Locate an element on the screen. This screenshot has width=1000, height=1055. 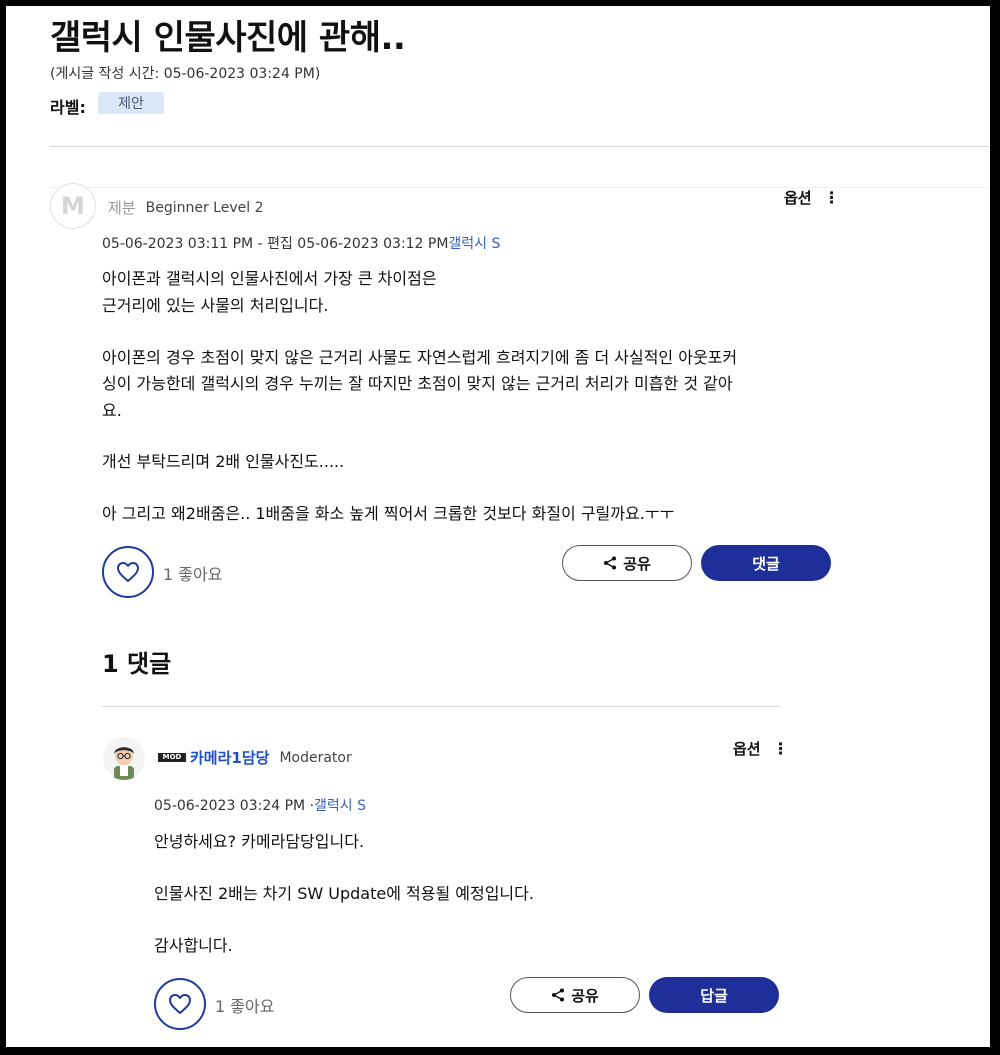
comment-author-row: MOD 카메라1담당 Moderator is located at coordinates (255, 757).